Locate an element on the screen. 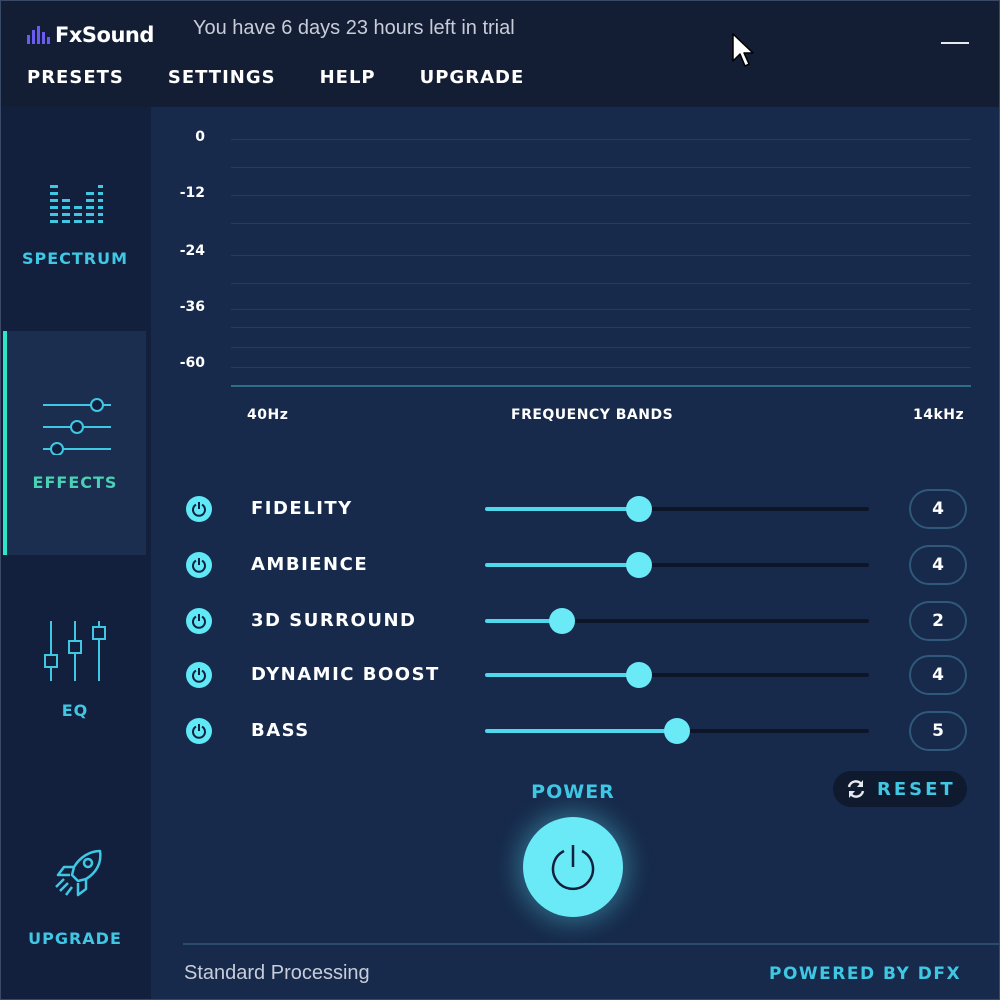 Image resolution: width=1000 pixels, height=1000 pixels. effect-label: AMBIENCE is located at coordinates (310, 564).